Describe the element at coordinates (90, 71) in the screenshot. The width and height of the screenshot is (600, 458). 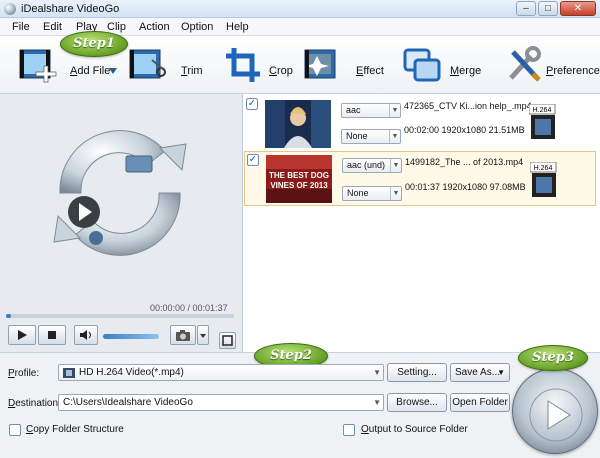
I see `add-file-label: Add File` at that location.